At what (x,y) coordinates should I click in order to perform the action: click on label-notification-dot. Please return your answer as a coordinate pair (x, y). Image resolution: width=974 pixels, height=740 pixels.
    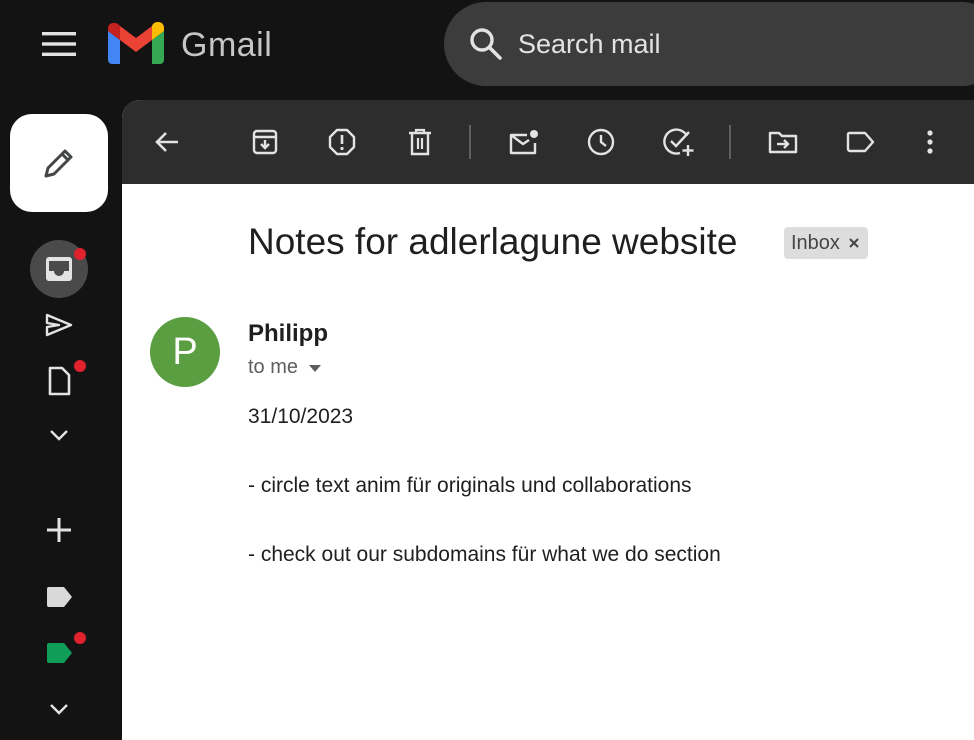
    Looking at the image, I should click on (80, 638).